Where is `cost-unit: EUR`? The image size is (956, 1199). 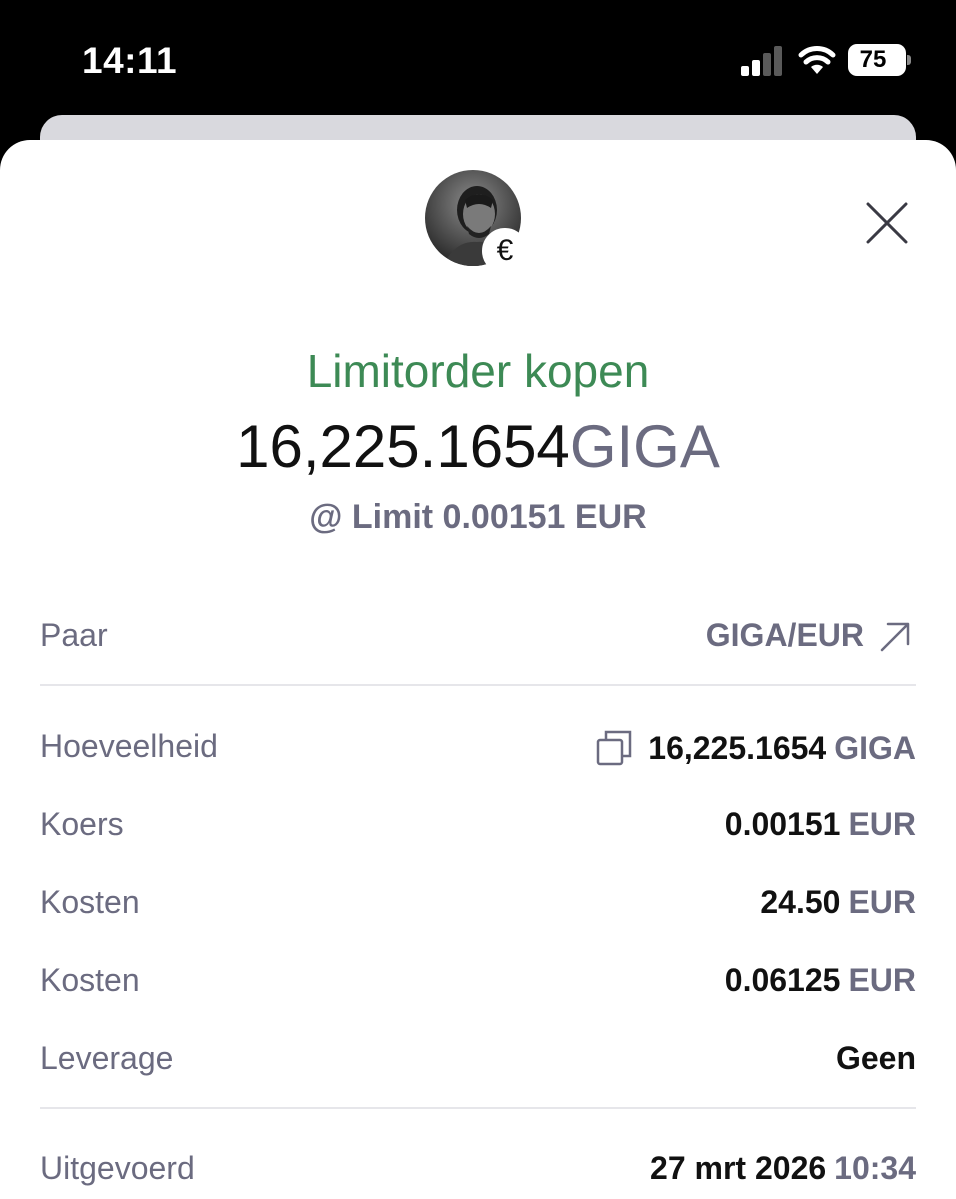
cost-unit: EUR is located at coordinates (882, 902).